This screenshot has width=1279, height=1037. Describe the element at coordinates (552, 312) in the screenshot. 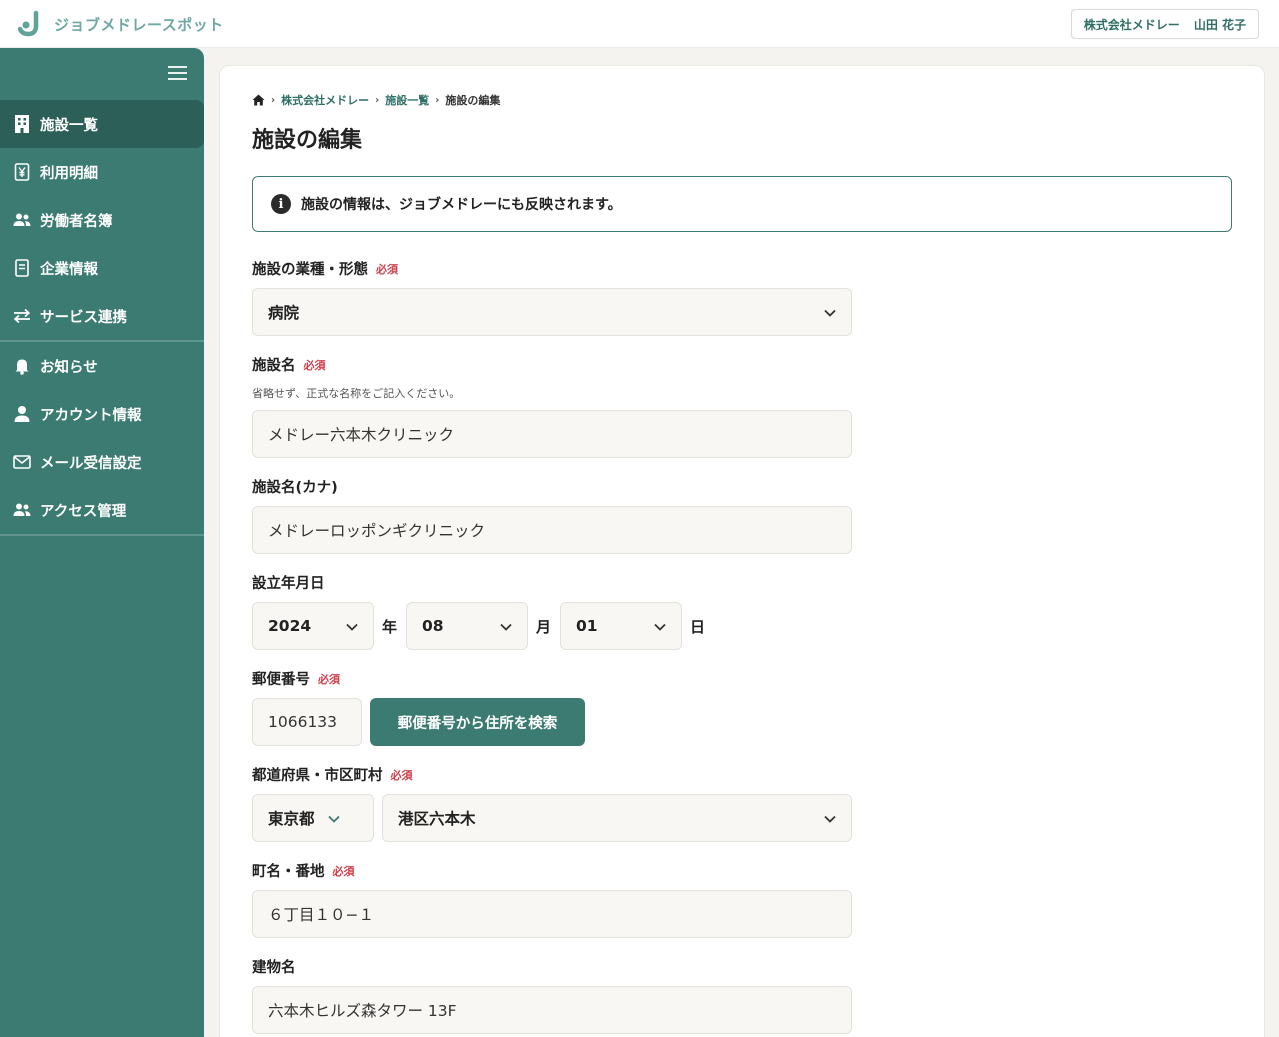

I see `business-type-select: 病院` at that location.